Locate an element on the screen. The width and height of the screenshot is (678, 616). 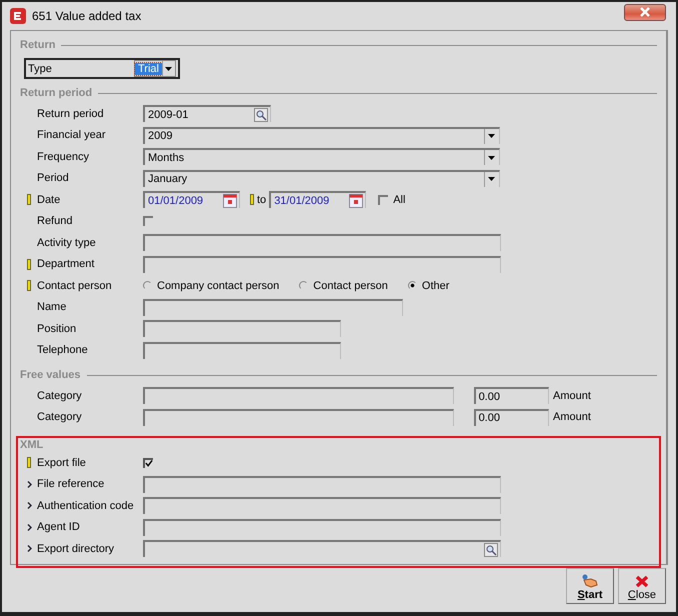
date-field: 01/01/2009 is located at coordinates (191, 199).